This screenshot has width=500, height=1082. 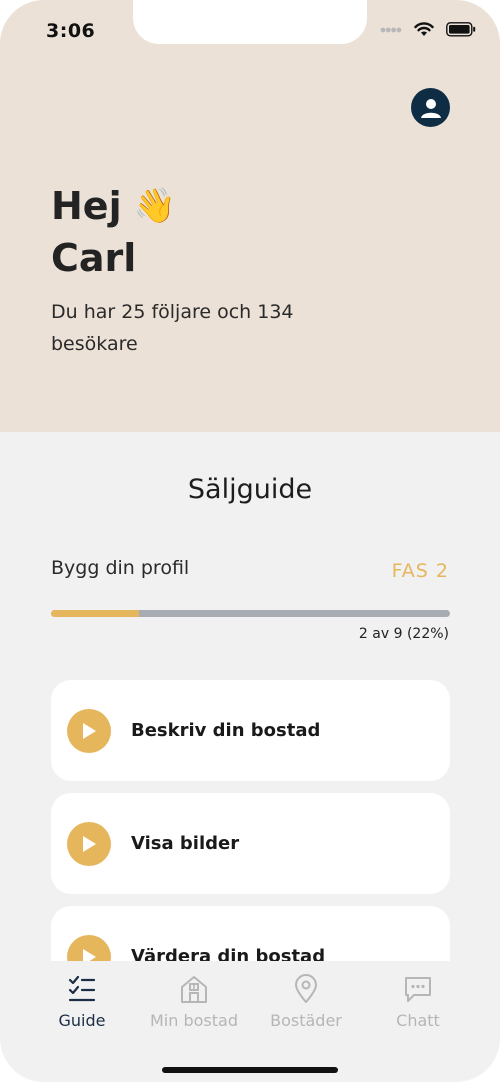 I want to click on tab-chatt: Chatt, so click(x=418, y=1001).